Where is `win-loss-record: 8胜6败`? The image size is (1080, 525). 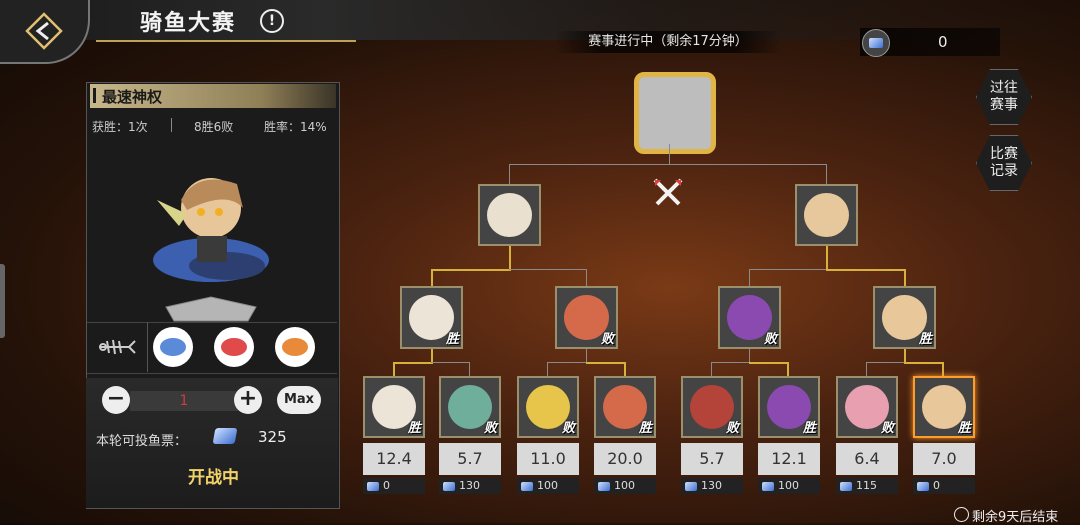 win-loss-record: 8胜6败 is located at coordinates (214, 127).